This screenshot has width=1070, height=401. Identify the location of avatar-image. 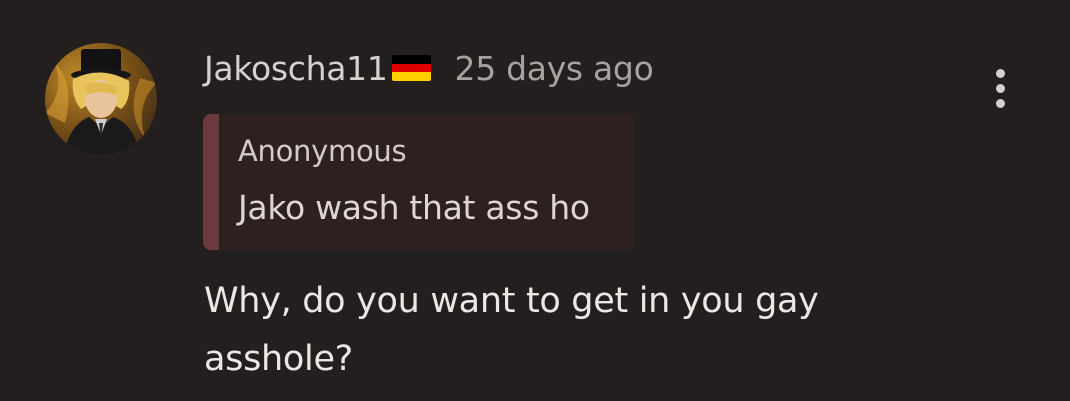
(101, 102).